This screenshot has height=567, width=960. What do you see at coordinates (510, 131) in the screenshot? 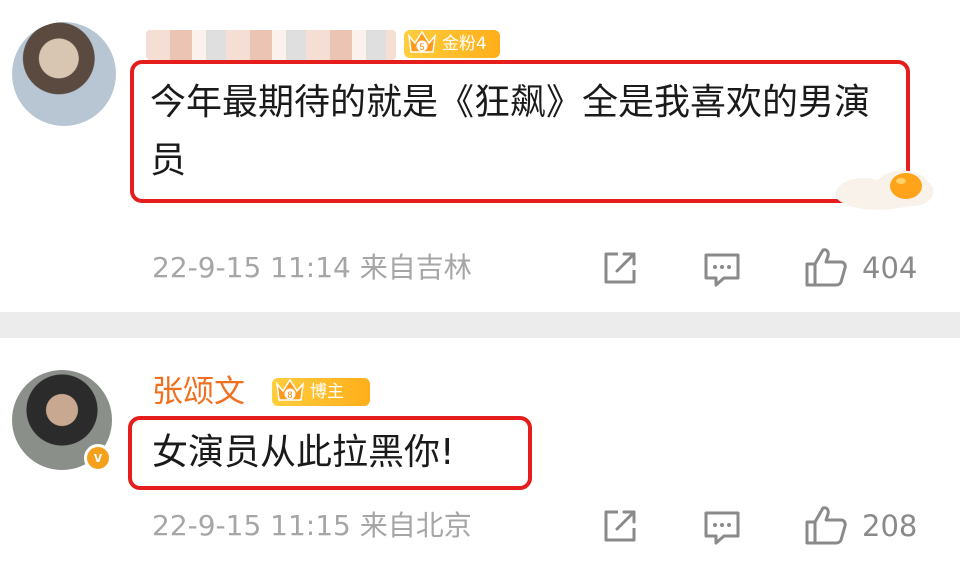
I see `comment-text: 今年最期待的就是《狂飙》全是我喜欢的男演员` at bounding box center [510, 131].